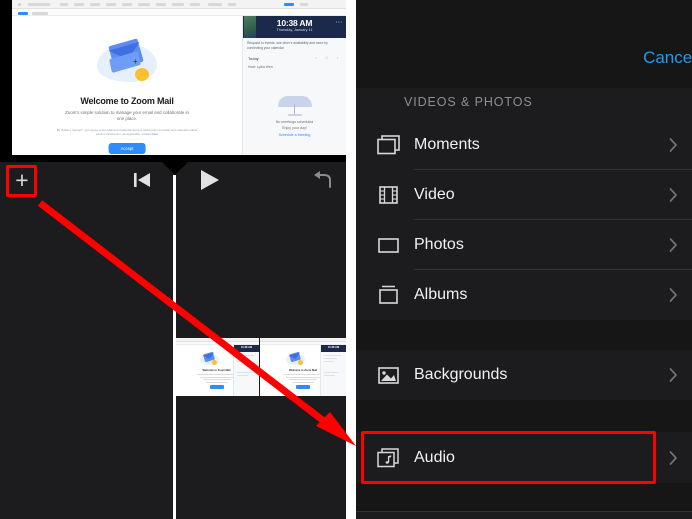 Image resolution: width=692 pixels, height=519 pixels. I want to click on add-button-highlight, so click(21, 181).